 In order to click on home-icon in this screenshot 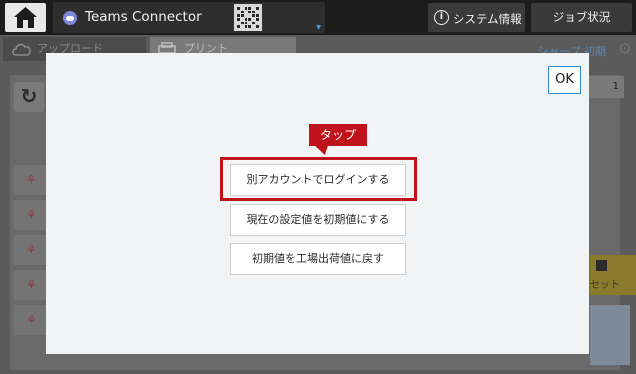, I will do `click(25, 17)`.